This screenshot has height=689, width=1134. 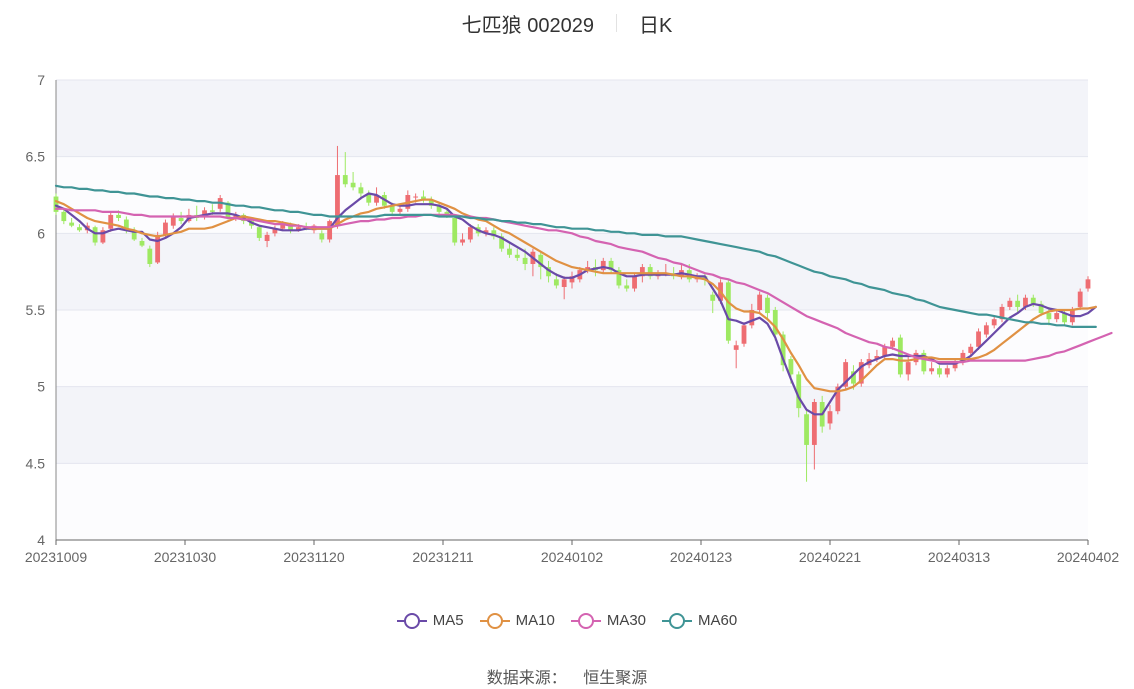 What do you see at coordinates (442, 557) in the screenshot?
I see `x-tick-label: 20231211` at bounding box center [442, 557].